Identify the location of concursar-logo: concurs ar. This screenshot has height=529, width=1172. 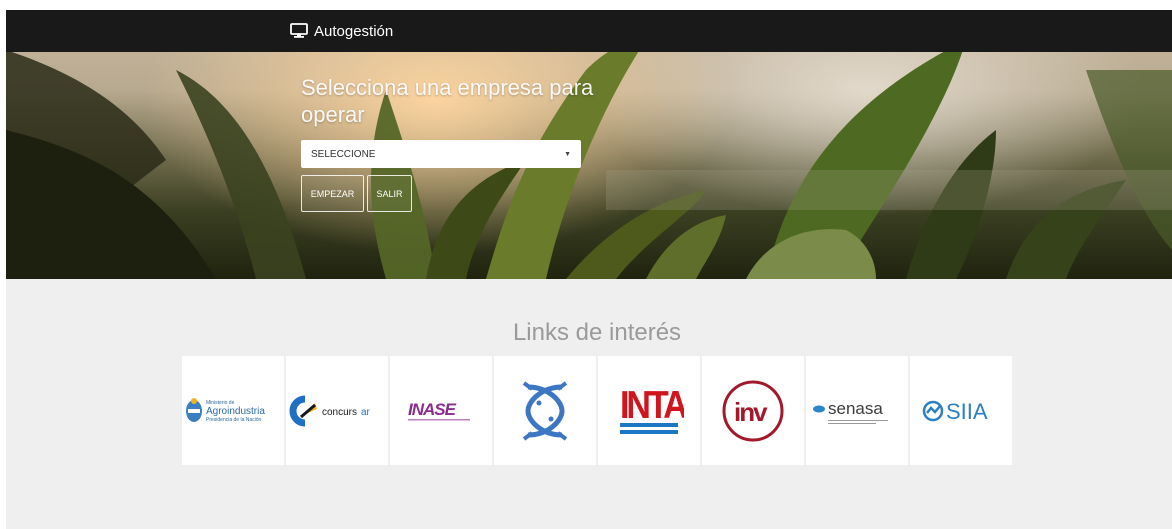
(330, 410).